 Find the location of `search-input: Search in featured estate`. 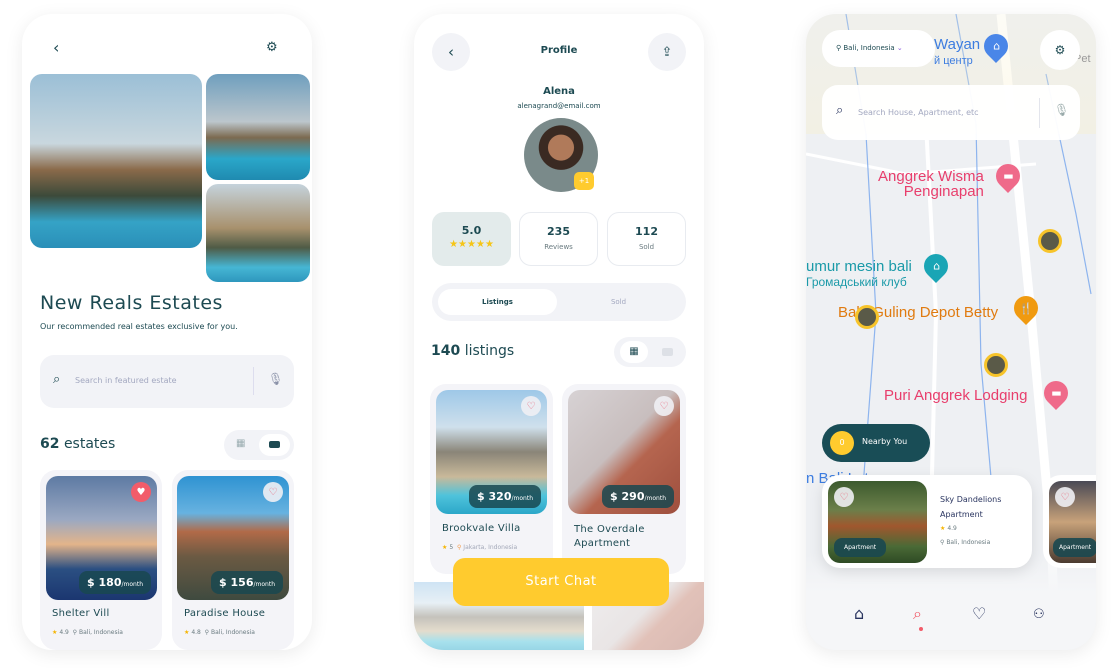

search-input: Search in featured estate is located at coordinates (126, 380).